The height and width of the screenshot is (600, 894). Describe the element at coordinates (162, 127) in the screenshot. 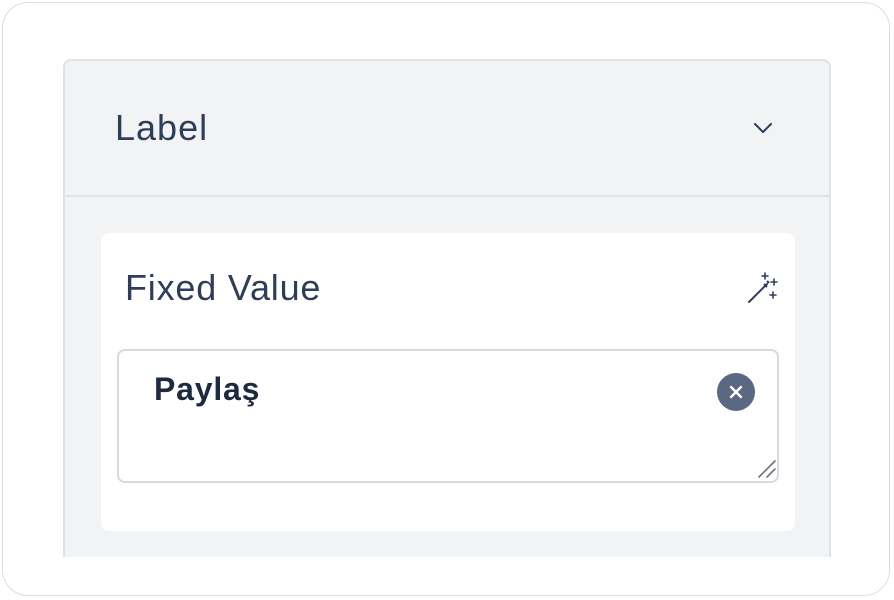

I see `section-title: Label` at that location.